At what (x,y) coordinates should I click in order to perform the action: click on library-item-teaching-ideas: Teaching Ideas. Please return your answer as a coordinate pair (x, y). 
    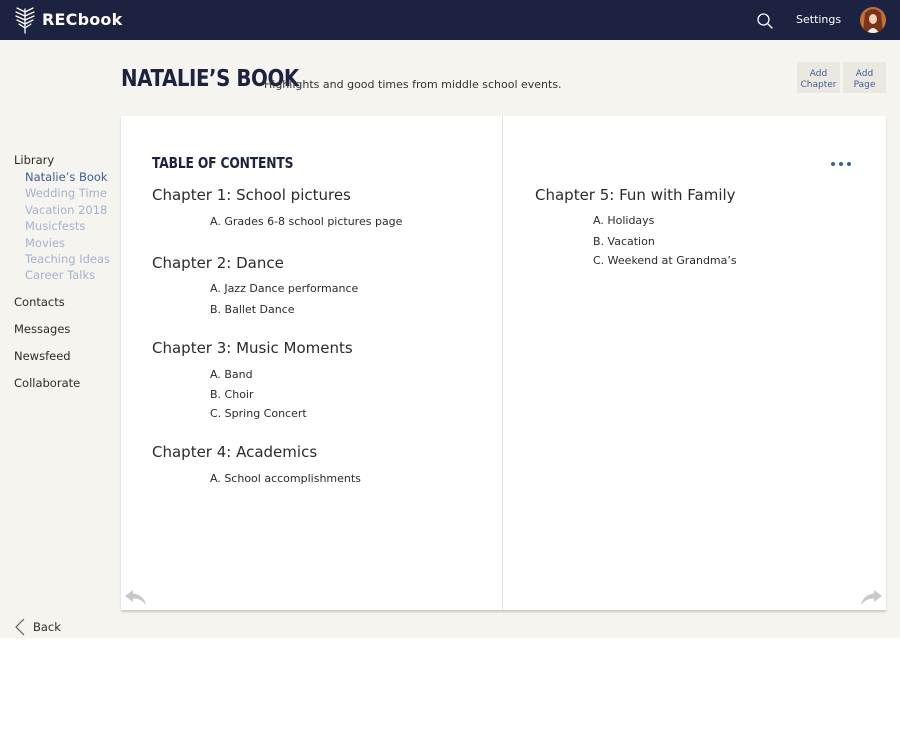
    Looking at the image, I should click on (67, 259).